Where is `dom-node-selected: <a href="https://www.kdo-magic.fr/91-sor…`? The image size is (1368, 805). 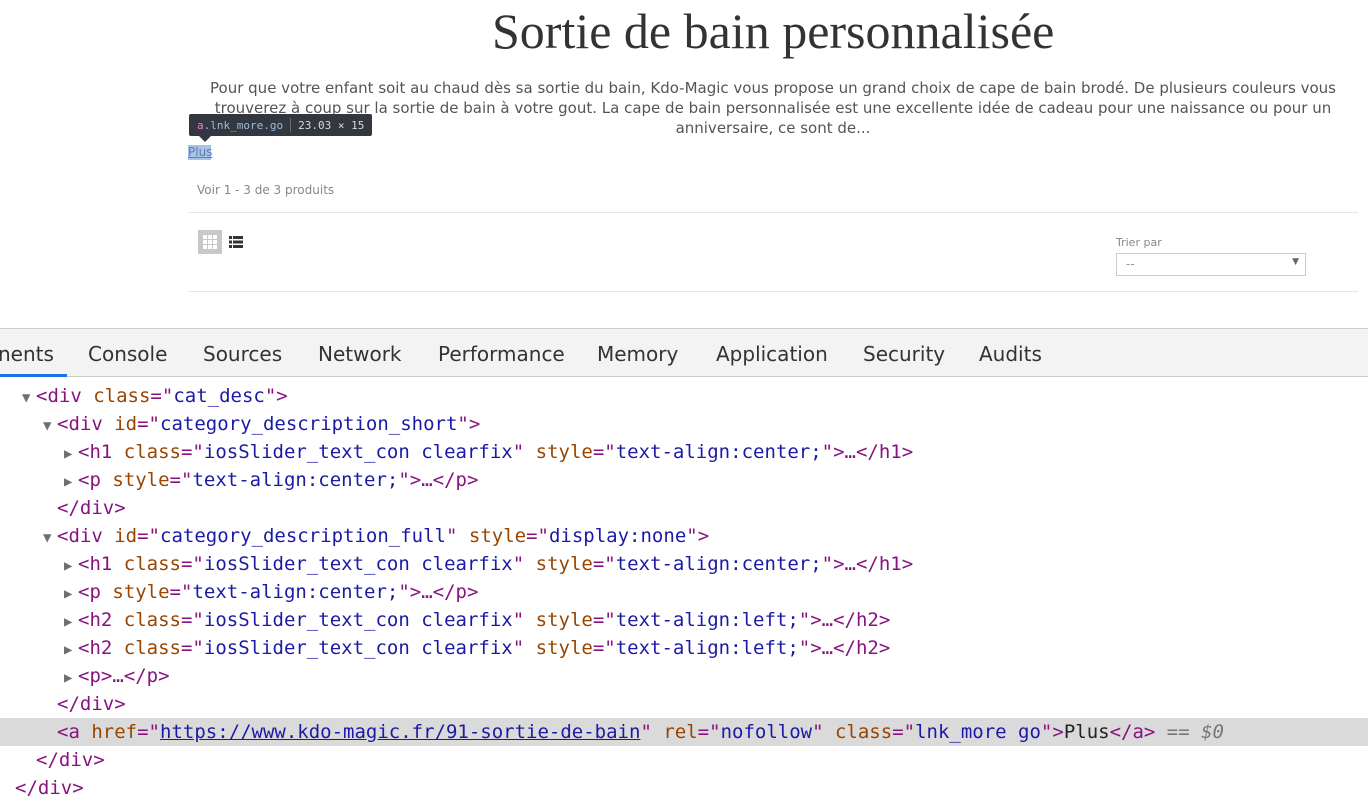 dom-node-selected: <a href="https://www.kdo-magic.fr/91-sor… is located at coordinates (684, 732).